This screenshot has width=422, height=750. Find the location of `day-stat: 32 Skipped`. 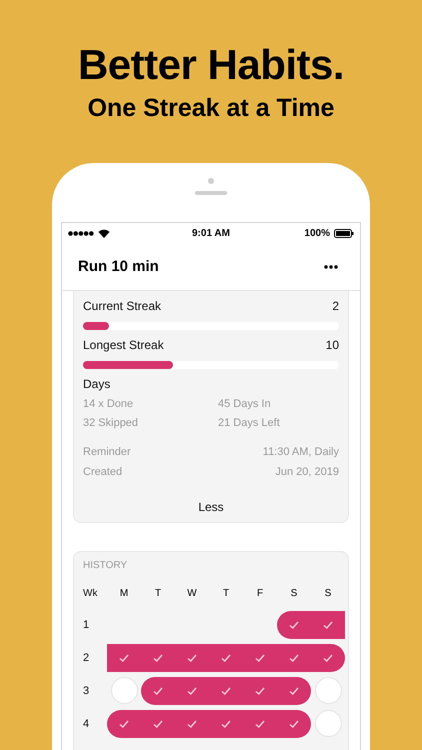

day-stat: 32 Skipped is located at coordinates (111, 423).